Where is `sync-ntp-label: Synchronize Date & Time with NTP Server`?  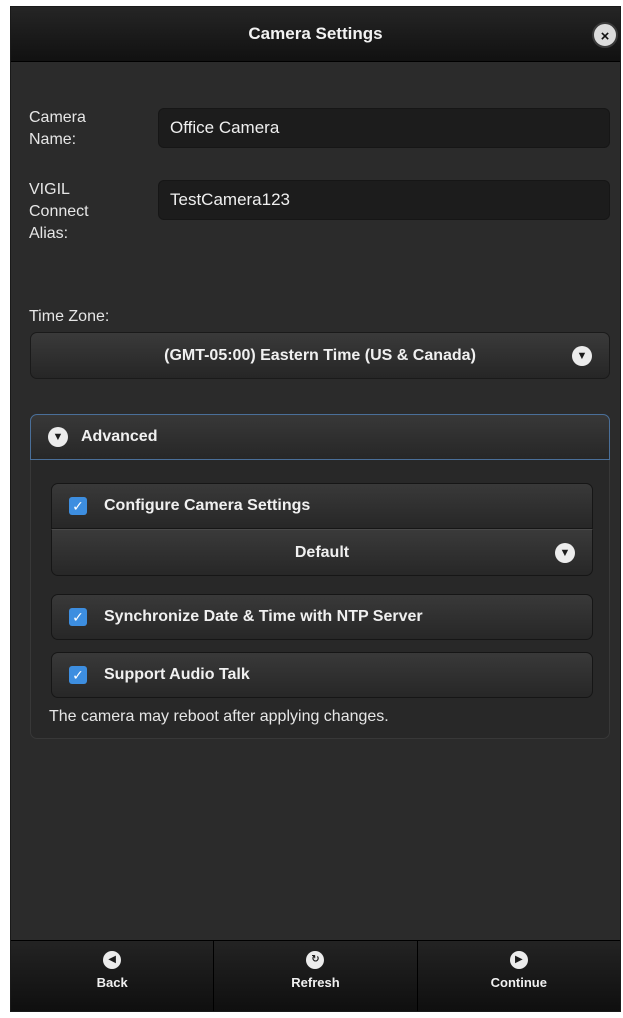 sync-ntp-label: Synchronize Date & Time with NTP Server is located at coordinates (263, 616).